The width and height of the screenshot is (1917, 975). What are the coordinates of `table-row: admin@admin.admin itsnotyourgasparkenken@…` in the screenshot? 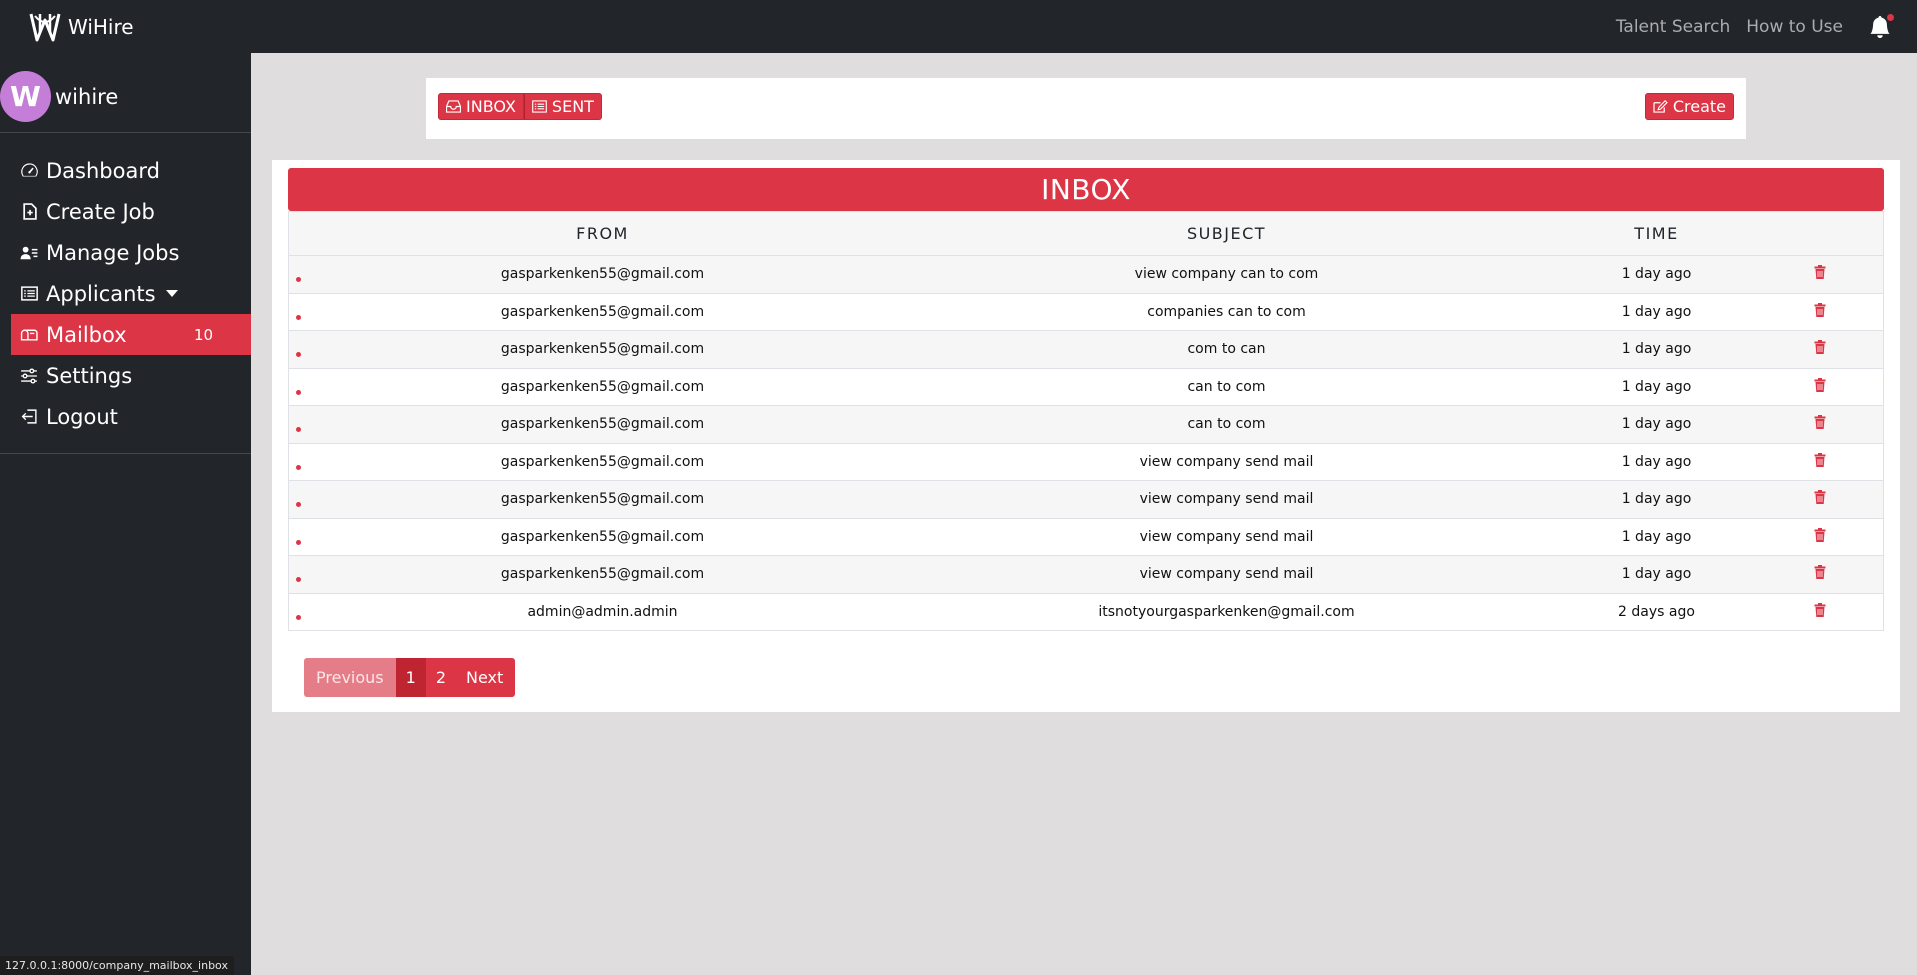 It's located at (1086, 612).